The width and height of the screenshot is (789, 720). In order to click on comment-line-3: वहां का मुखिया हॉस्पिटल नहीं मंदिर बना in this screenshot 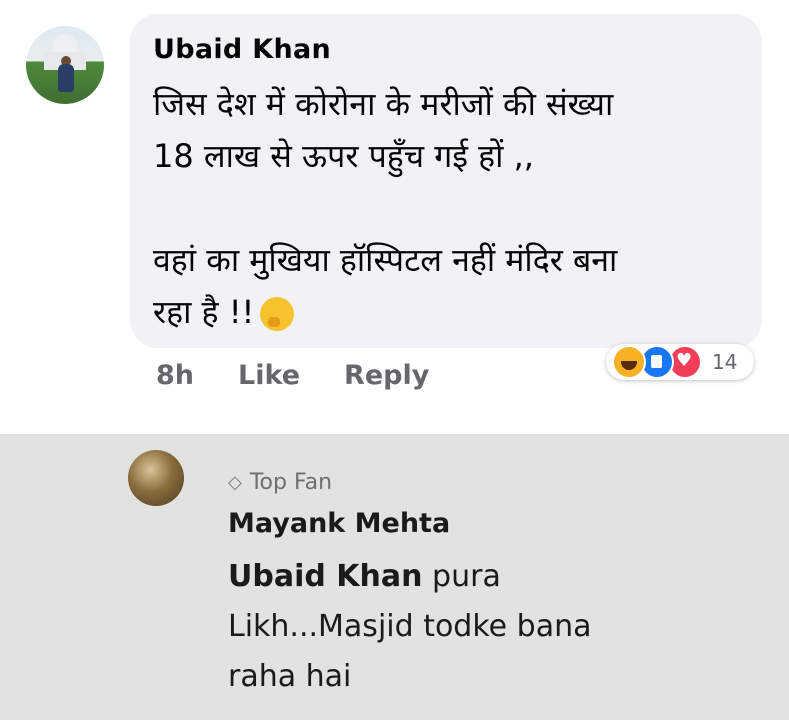, I will do `click(385, 260)`.